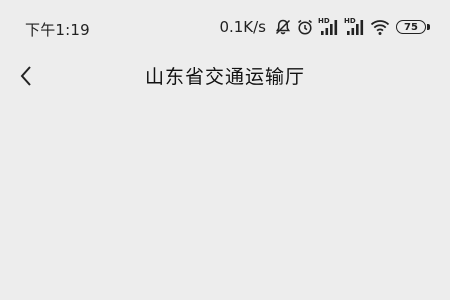  I want to click on alarm-icon, so click(305, 27).